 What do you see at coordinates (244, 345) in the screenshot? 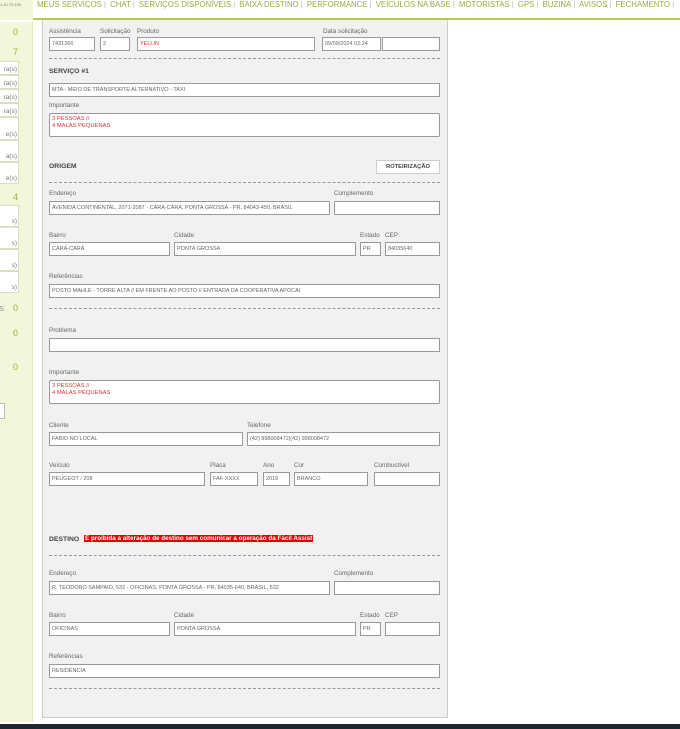
I see `problema-field` at bounding box center [244, 345].